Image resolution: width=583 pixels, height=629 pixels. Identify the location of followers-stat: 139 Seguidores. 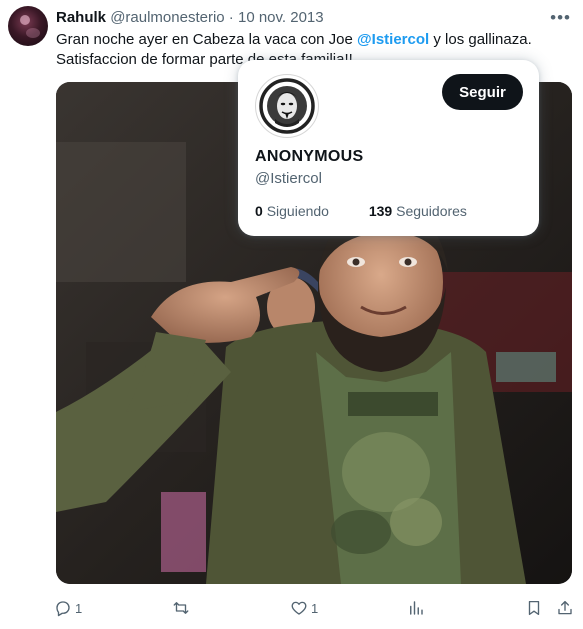
(418, 211).